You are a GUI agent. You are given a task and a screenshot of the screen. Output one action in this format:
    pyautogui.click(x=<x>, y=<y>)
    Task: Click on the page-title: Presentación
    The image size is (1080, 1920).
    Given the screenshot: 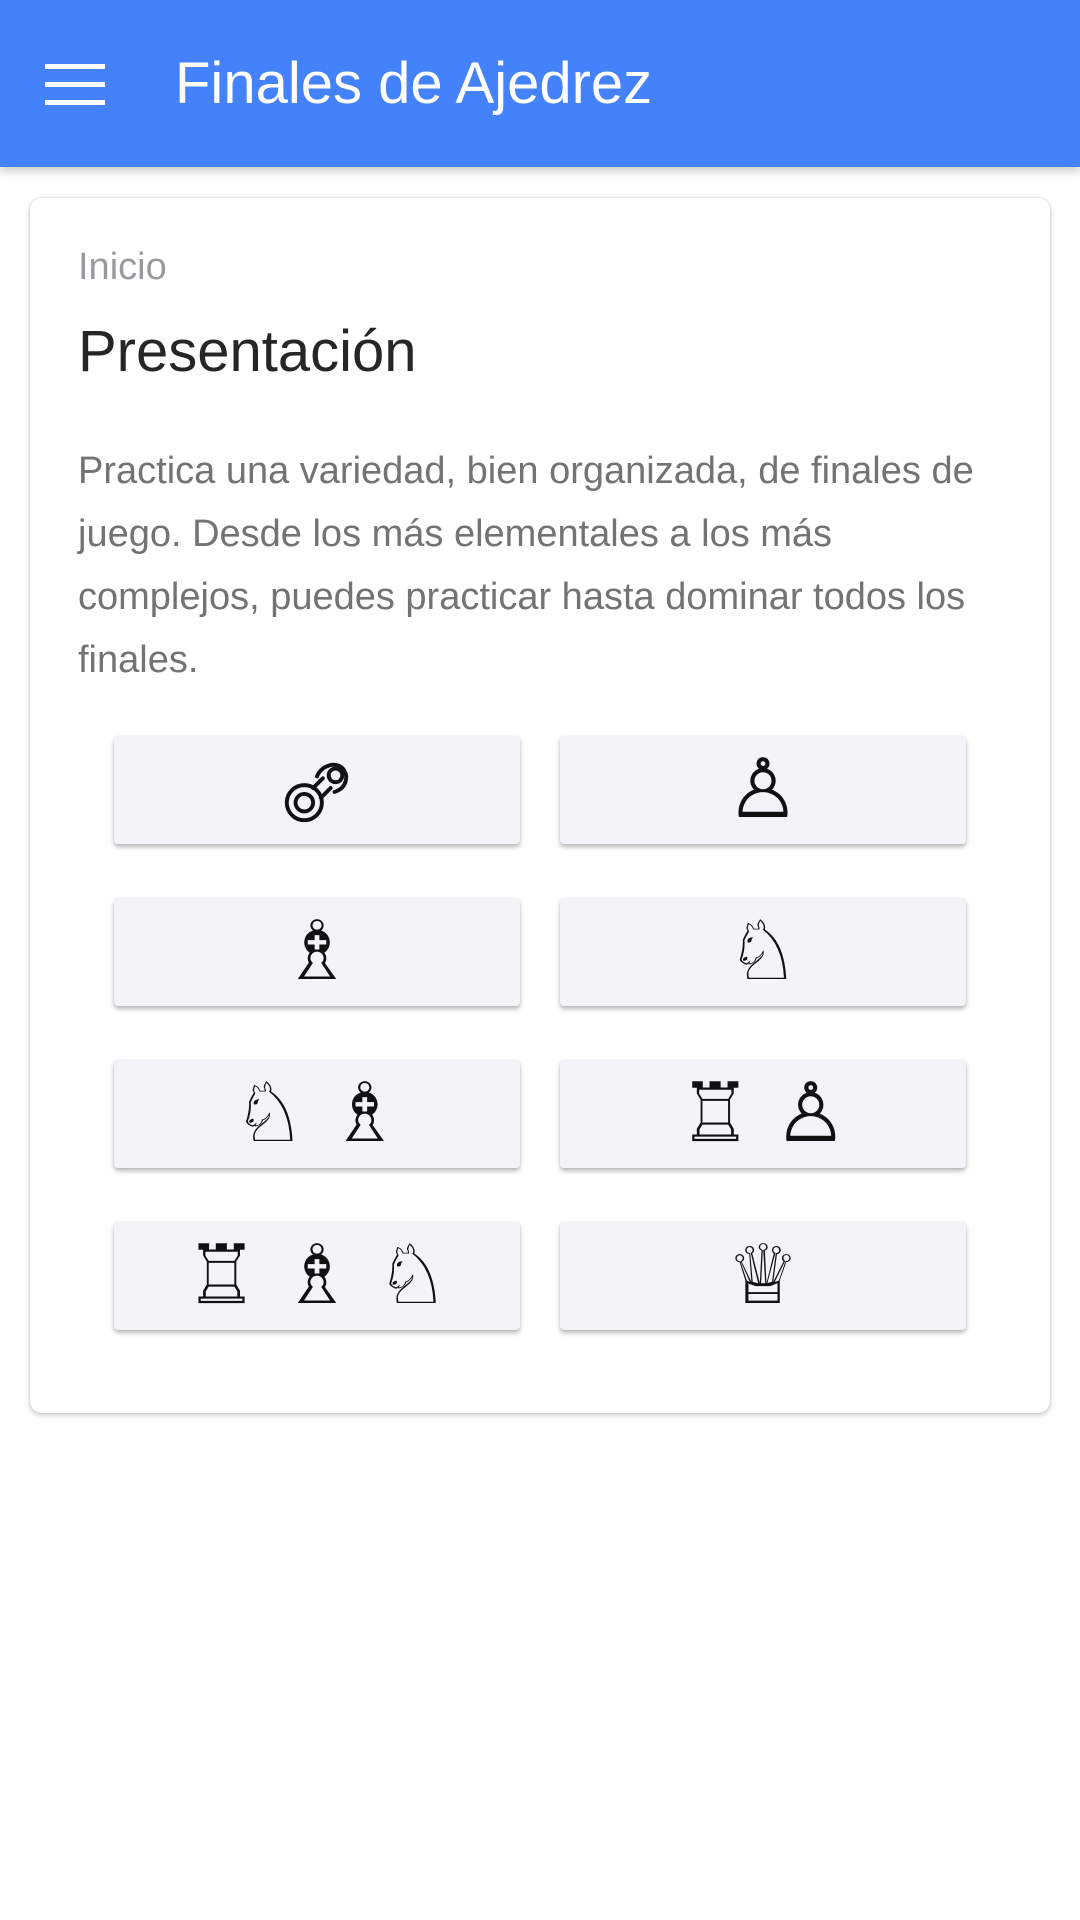 What is the action you would take?
    pyautogui.click(x=247, y=351)
    